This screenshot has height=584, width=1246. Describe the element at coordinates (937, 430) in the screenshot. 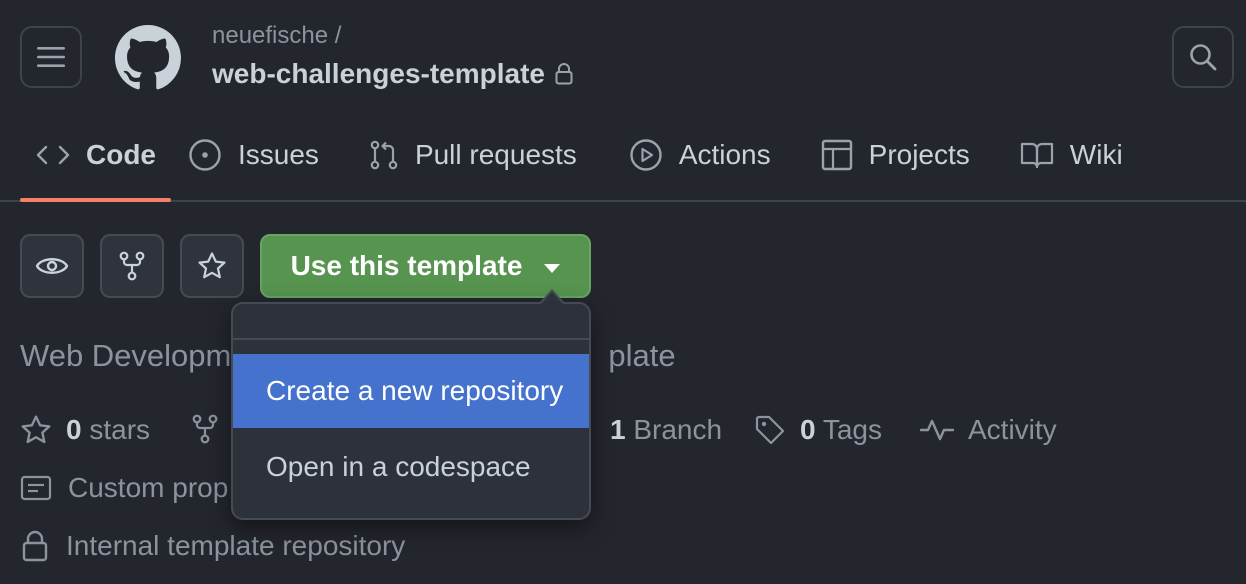

I see `activity-icon` at that location.